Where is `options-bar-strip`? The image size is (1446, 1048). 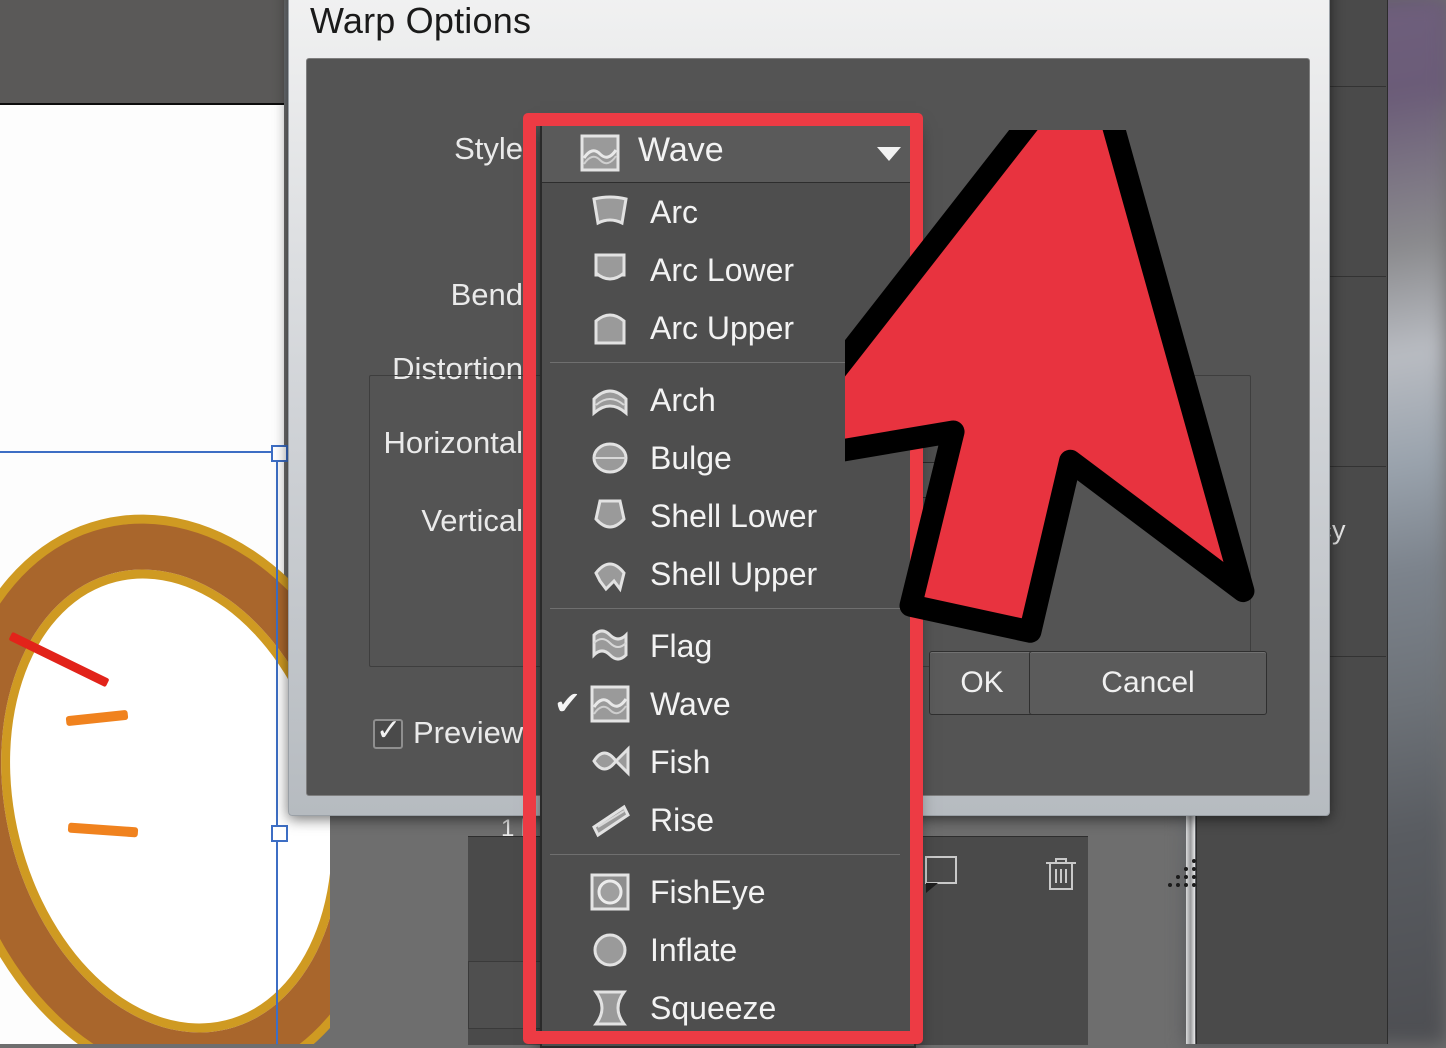 options-bar-strip is located at coordinates (142, 52).